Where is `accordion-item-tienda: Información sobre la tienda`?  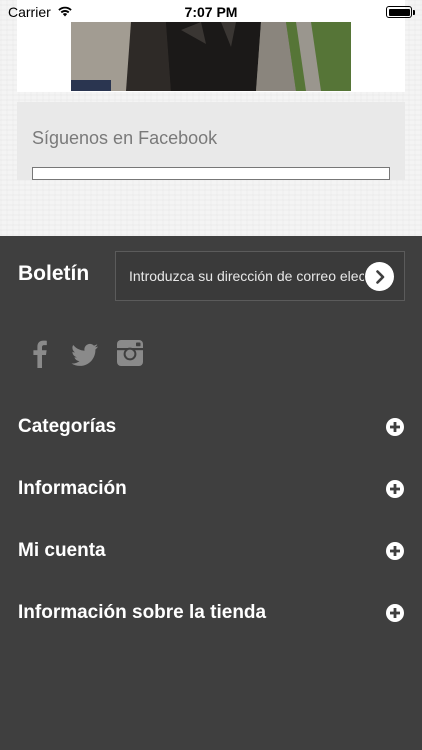
accordion-item-tienda: Información sobre la tienda is located at coordinates (211, 613).